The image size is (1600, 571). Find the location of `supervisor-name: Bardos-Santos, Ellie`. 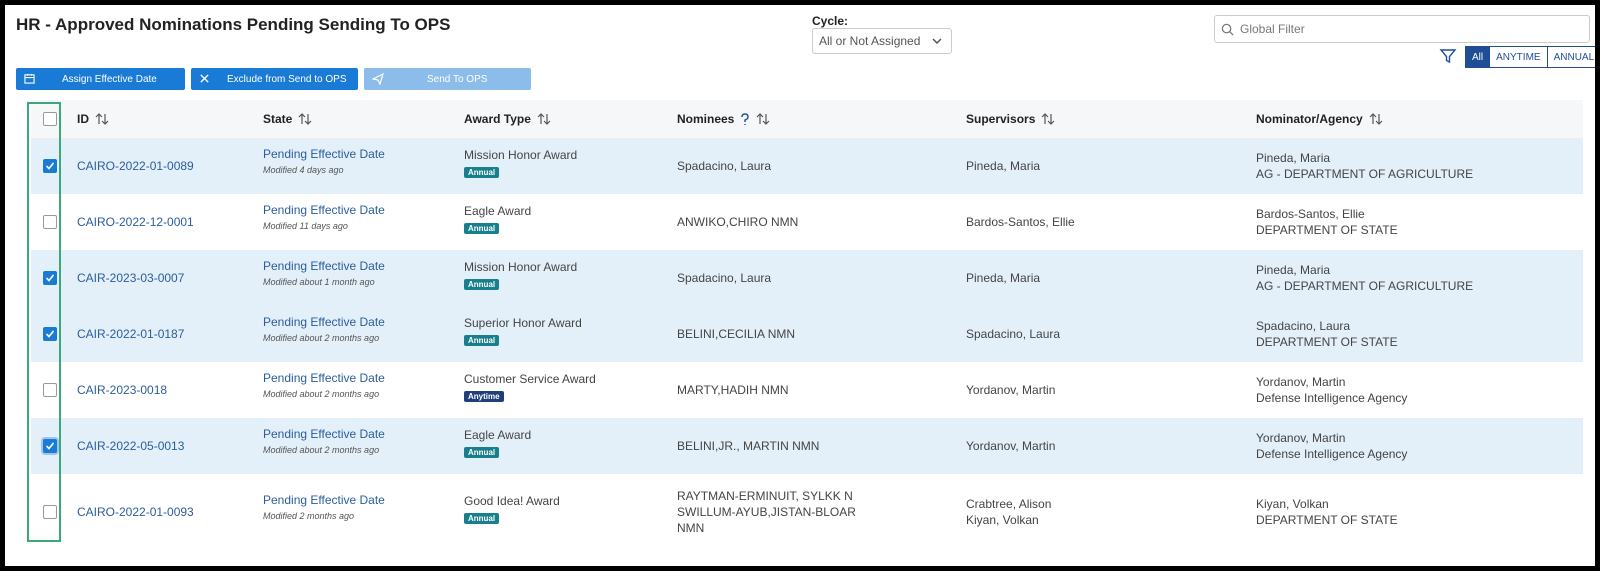

supervisor-name: Bardos-Santos, Ellie is located at coordinates (1020, 222).